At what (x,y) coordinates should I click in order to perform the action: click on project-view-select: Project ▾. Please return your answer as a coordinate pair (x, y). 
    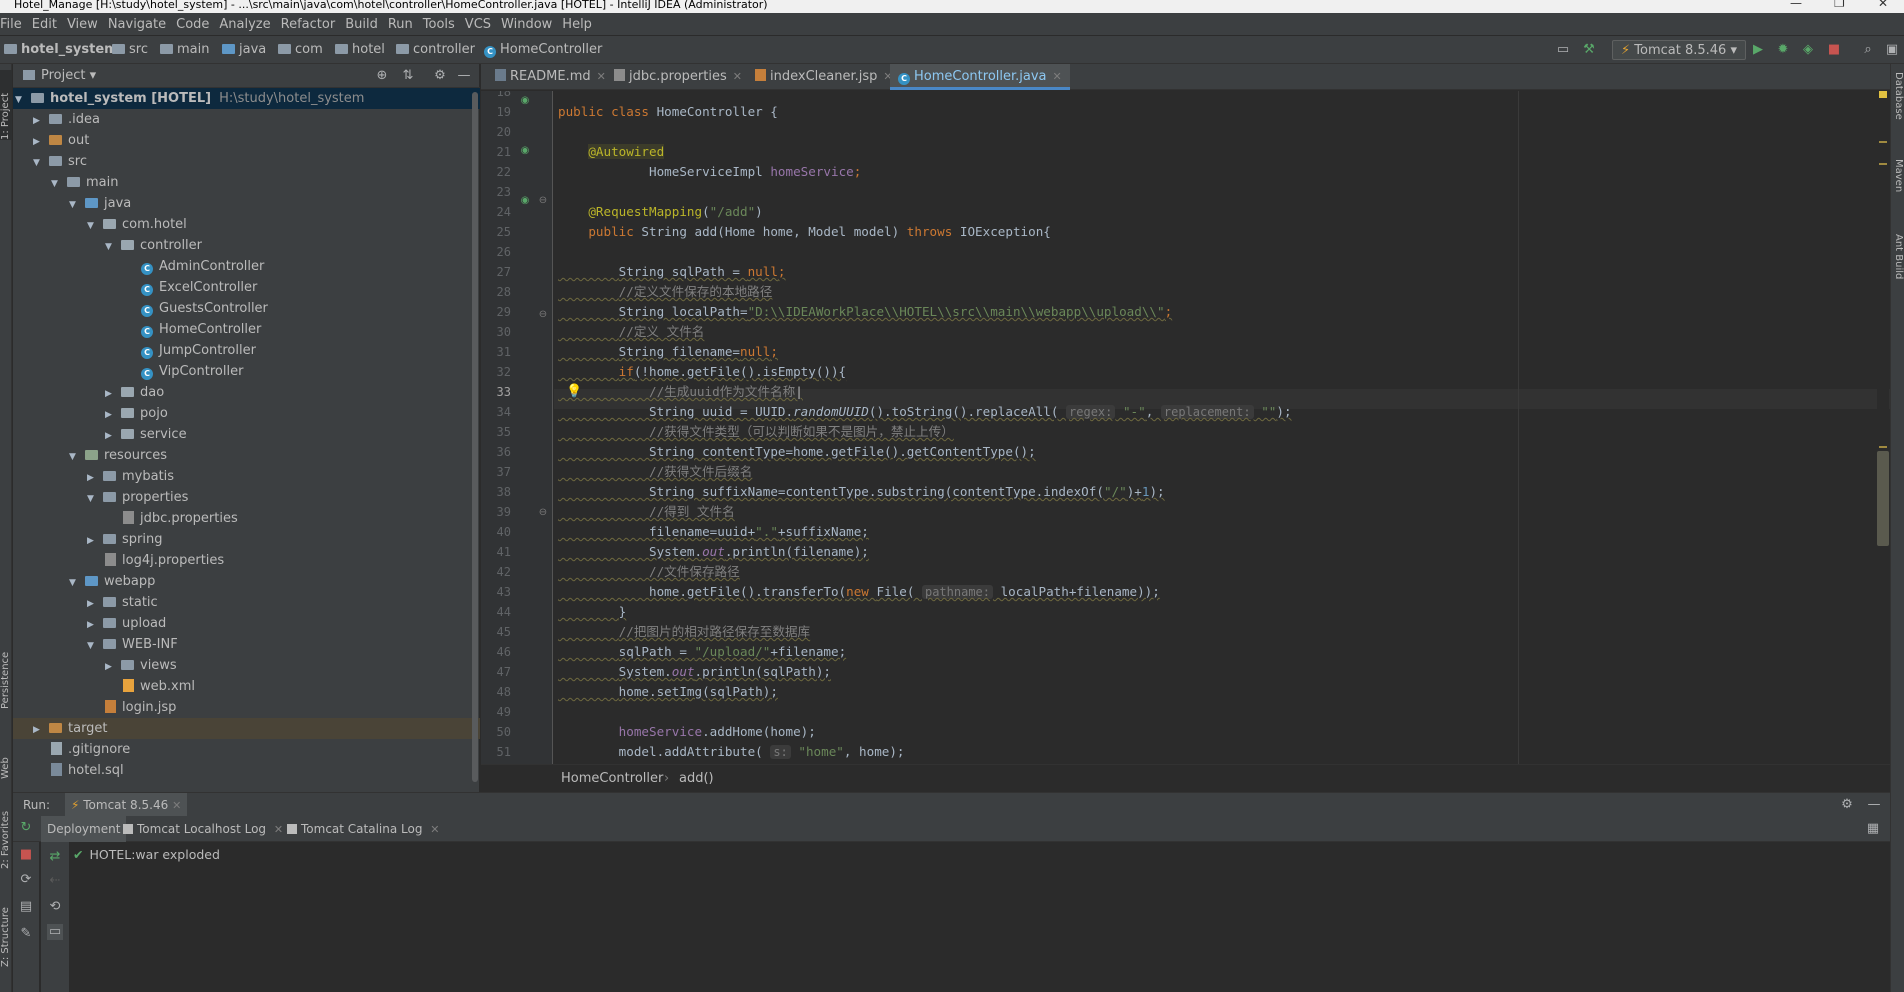
    Looking at the image, I should click on (59, 76).